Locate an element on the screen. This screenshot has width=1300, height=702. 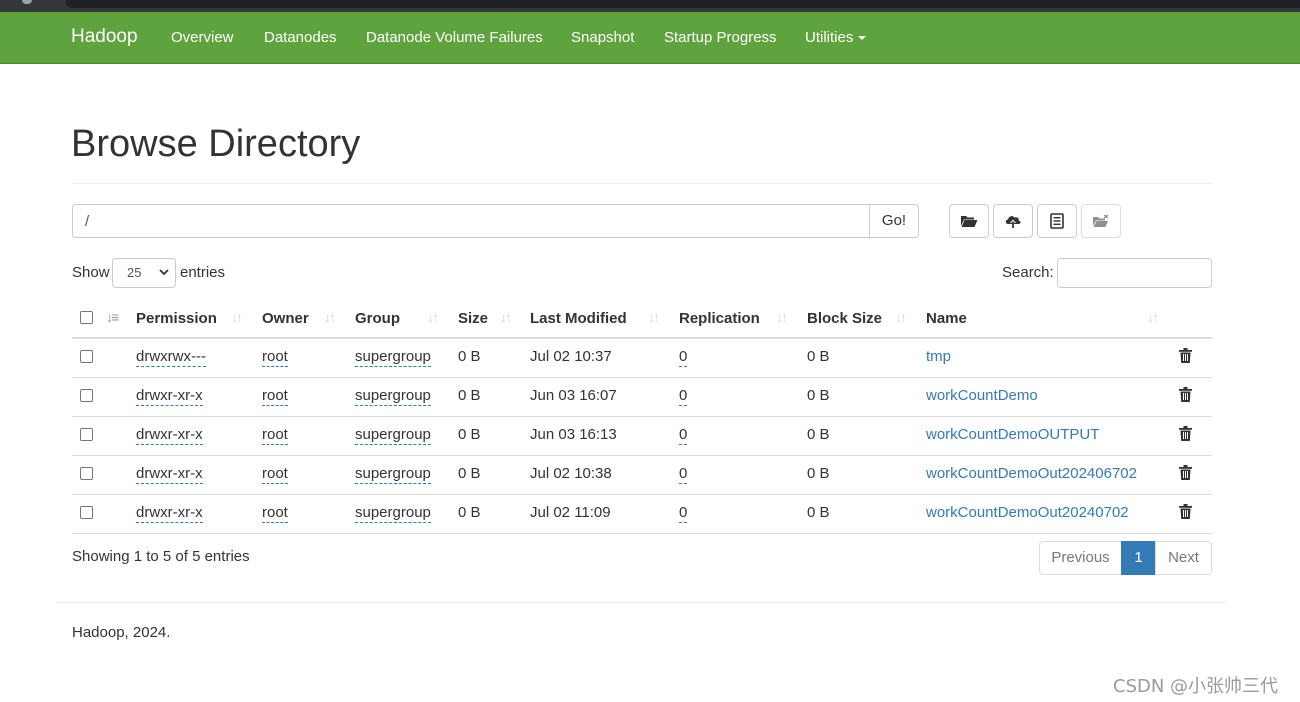
entries-label: entries is located at coordinates (203, 272).